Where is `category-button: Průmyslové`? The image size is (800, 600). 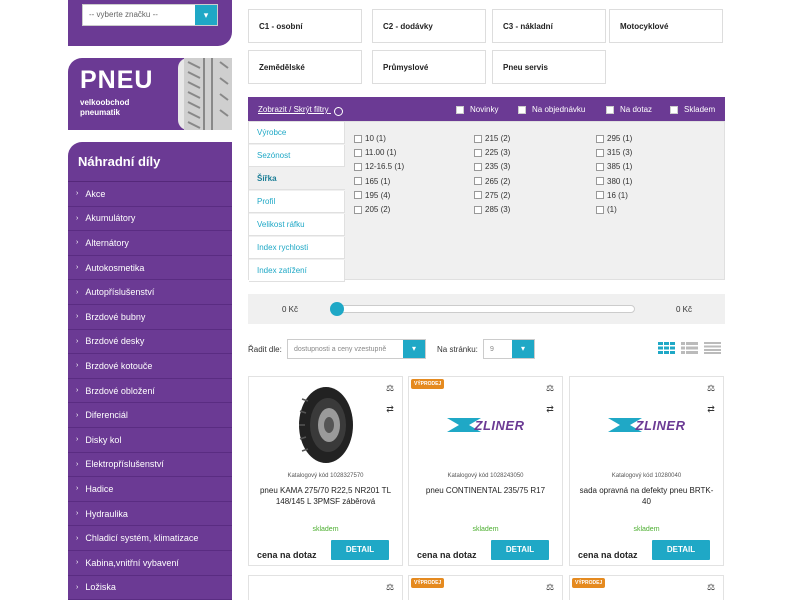 category-button: Průmyslové is located at coordinates (429, 67).